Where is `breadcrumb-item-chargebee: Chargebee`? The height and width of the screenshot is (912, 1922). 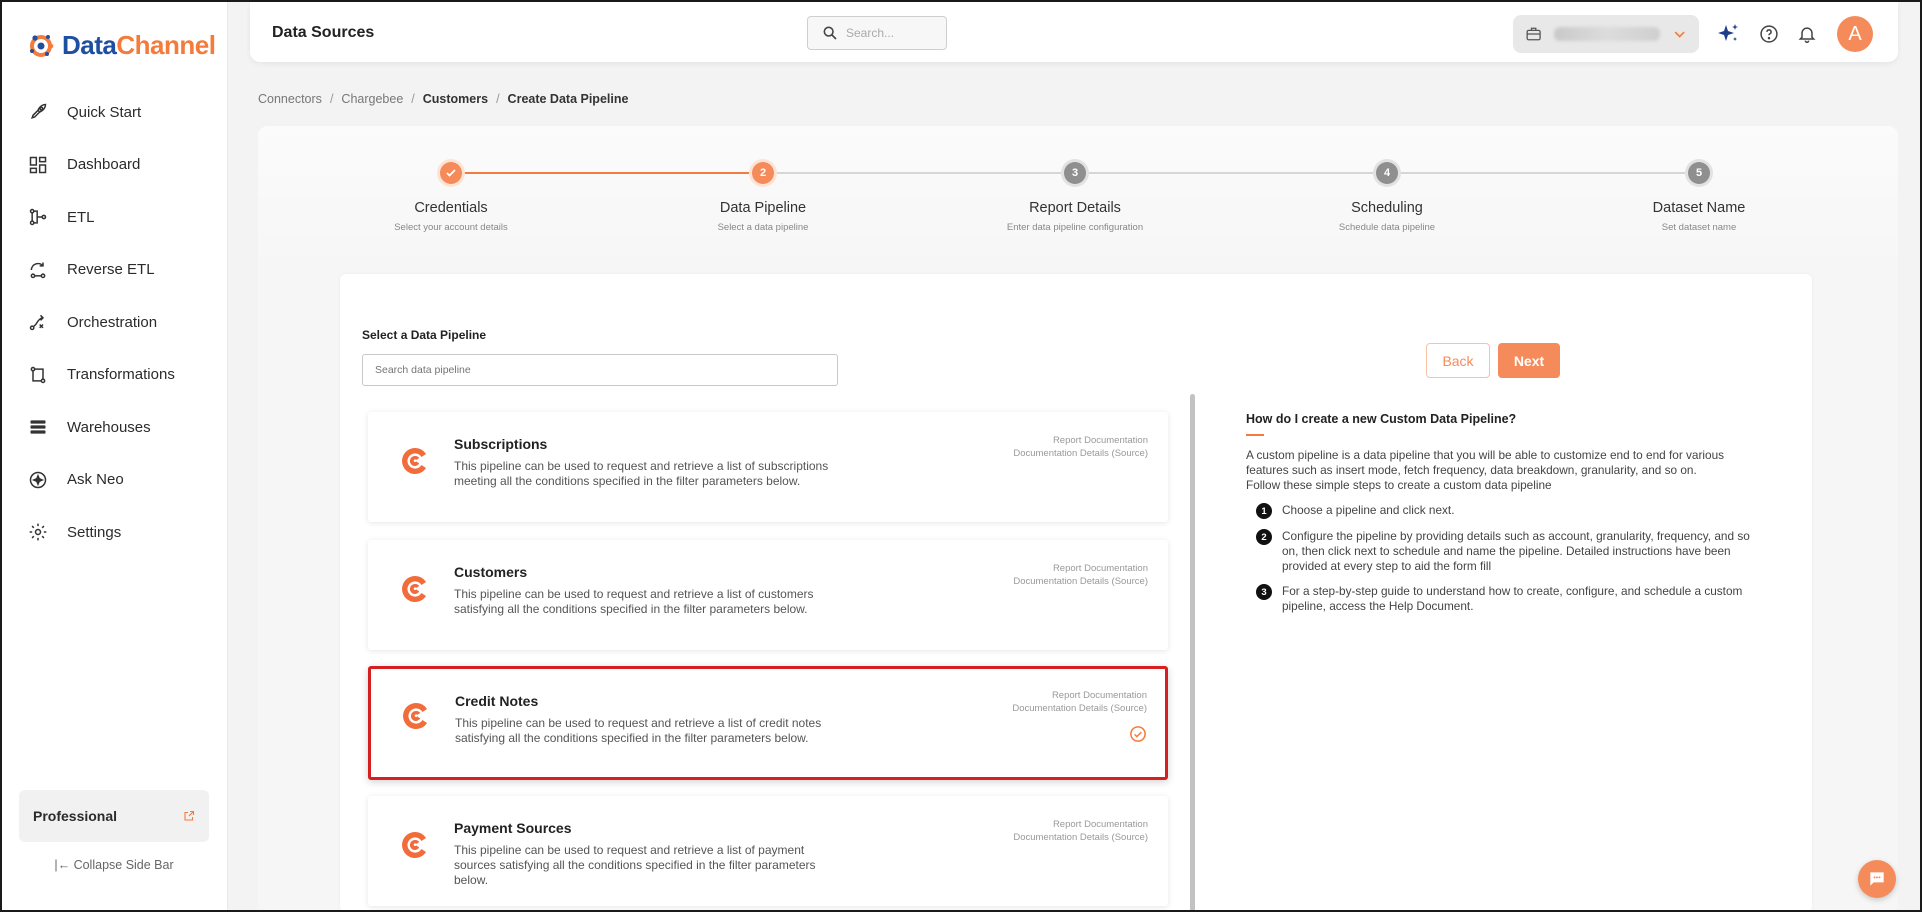 breadcrumb-item-chargebee: Chargebee is located at coordinates (372, 99).